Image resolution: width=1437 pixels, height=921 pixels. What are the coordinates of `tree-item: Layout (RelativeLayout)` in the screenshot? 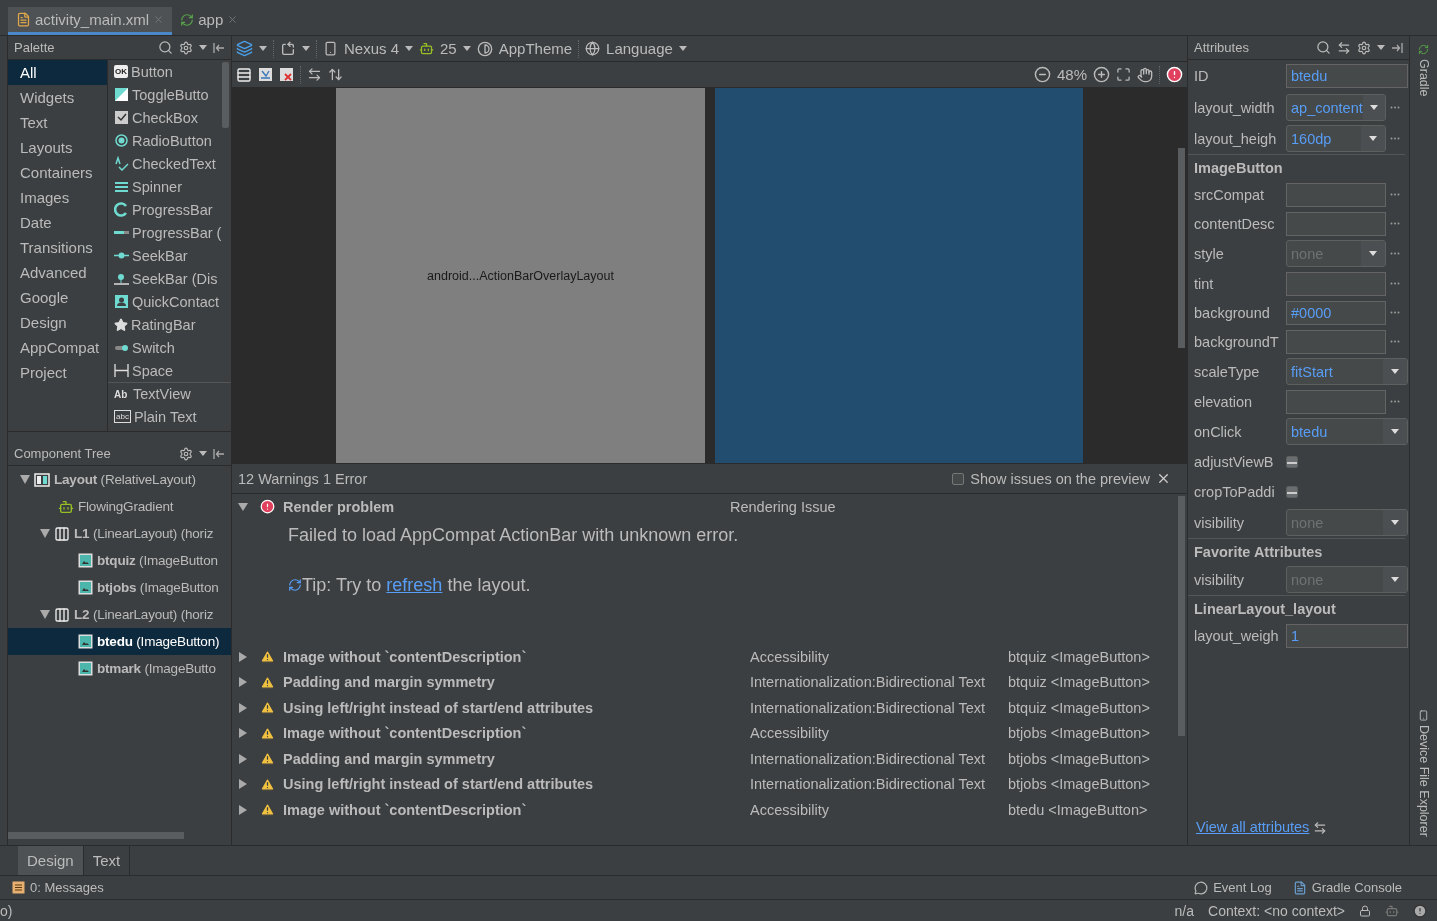 It's located at (119, 479).